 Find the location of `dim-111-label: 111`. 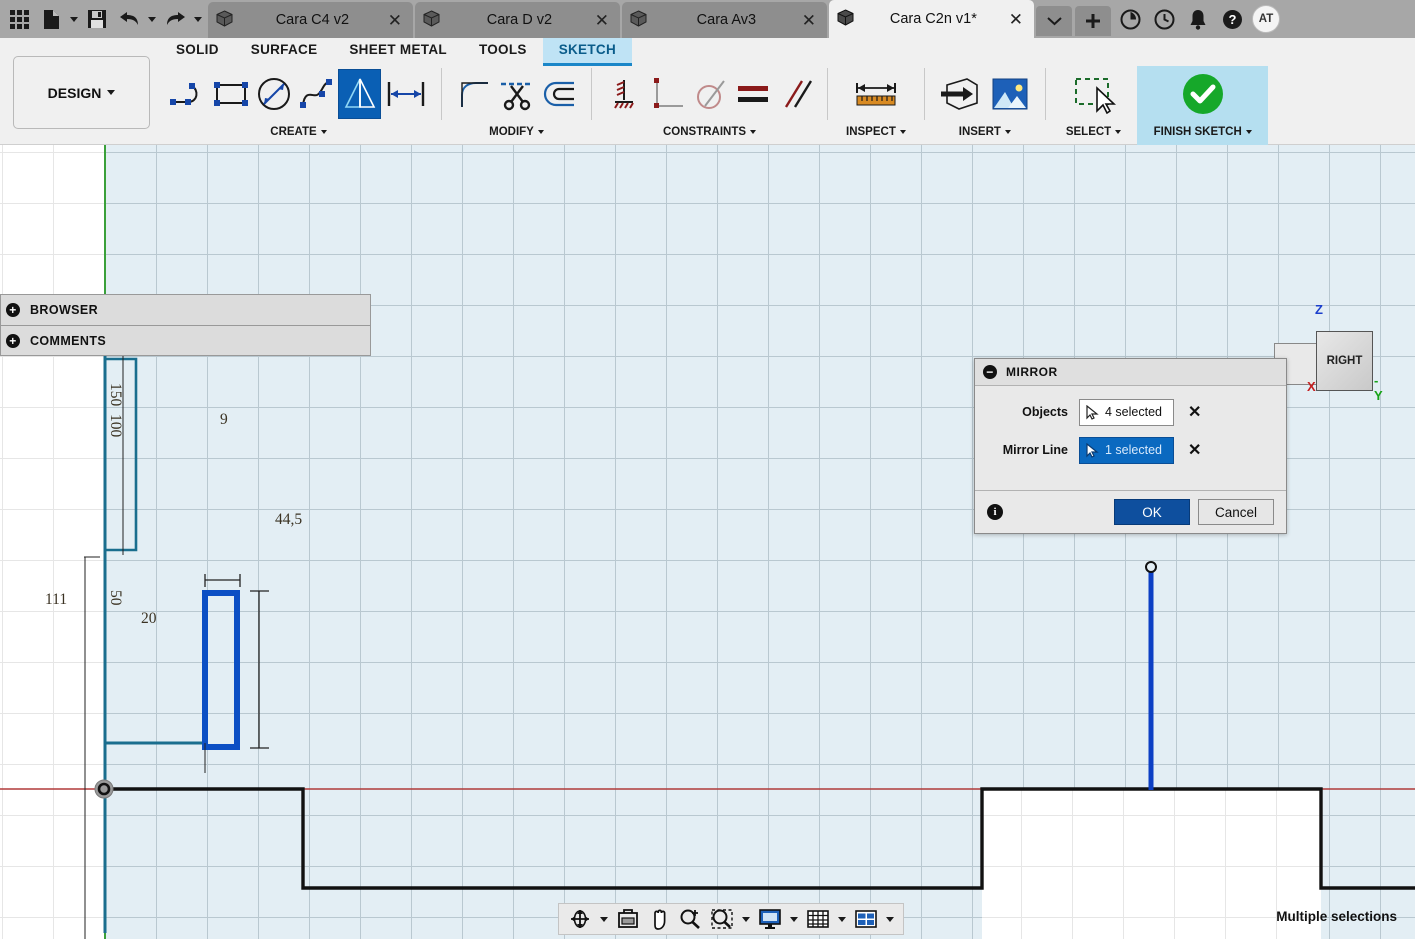

dim-111-label: 111 is located at coordinates (56, 600).